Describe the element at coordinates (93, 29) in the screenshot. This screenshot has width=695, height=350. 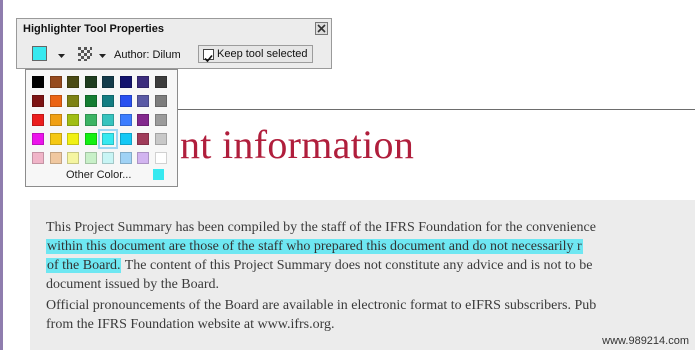
I see `toolbar-title: Highlighter Tool Properties` at that location.